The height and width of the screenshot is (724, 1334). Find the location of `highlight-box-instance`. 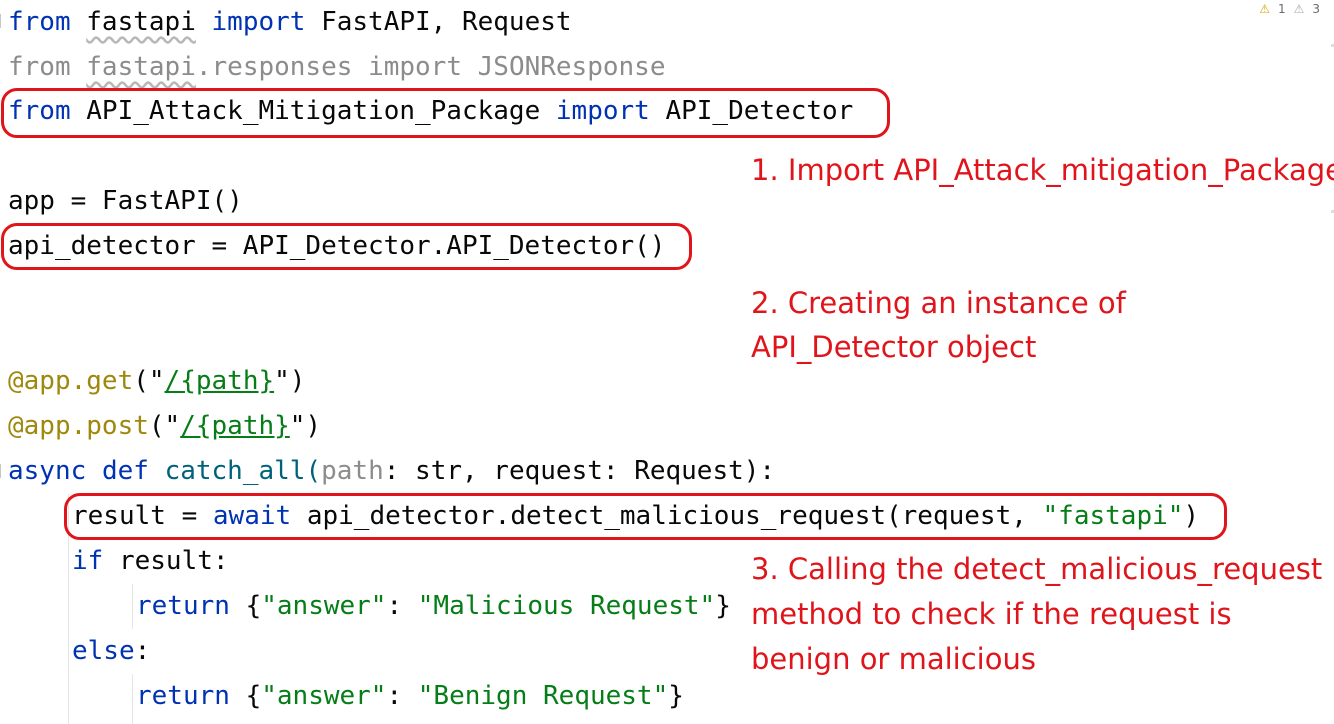

highlight-box-instance is located at coordinates (346, 246).